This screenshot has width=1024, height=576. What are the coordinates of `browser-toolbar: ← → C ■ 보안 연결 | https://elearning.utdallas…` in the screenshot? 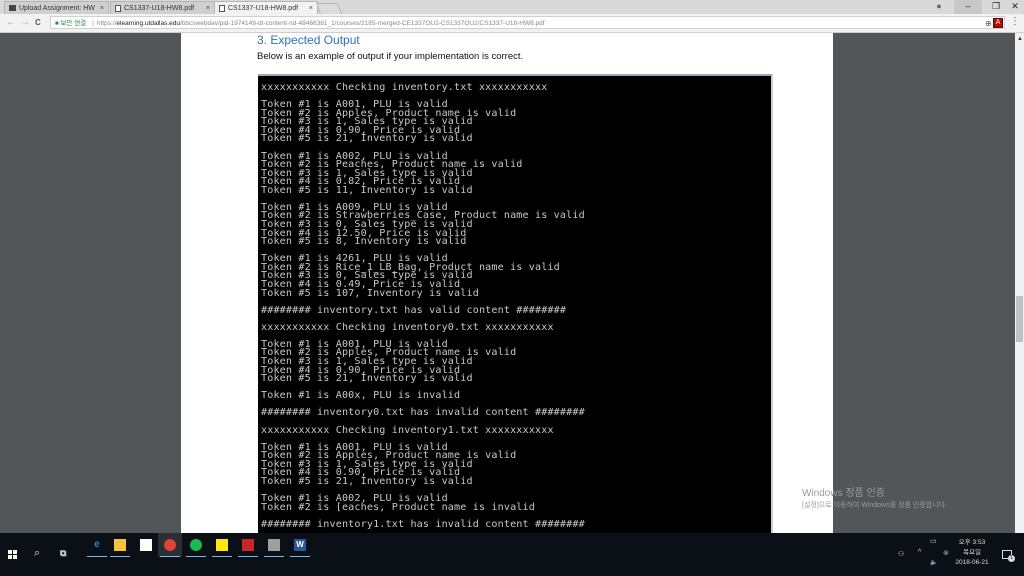 It's located at (512, 23).